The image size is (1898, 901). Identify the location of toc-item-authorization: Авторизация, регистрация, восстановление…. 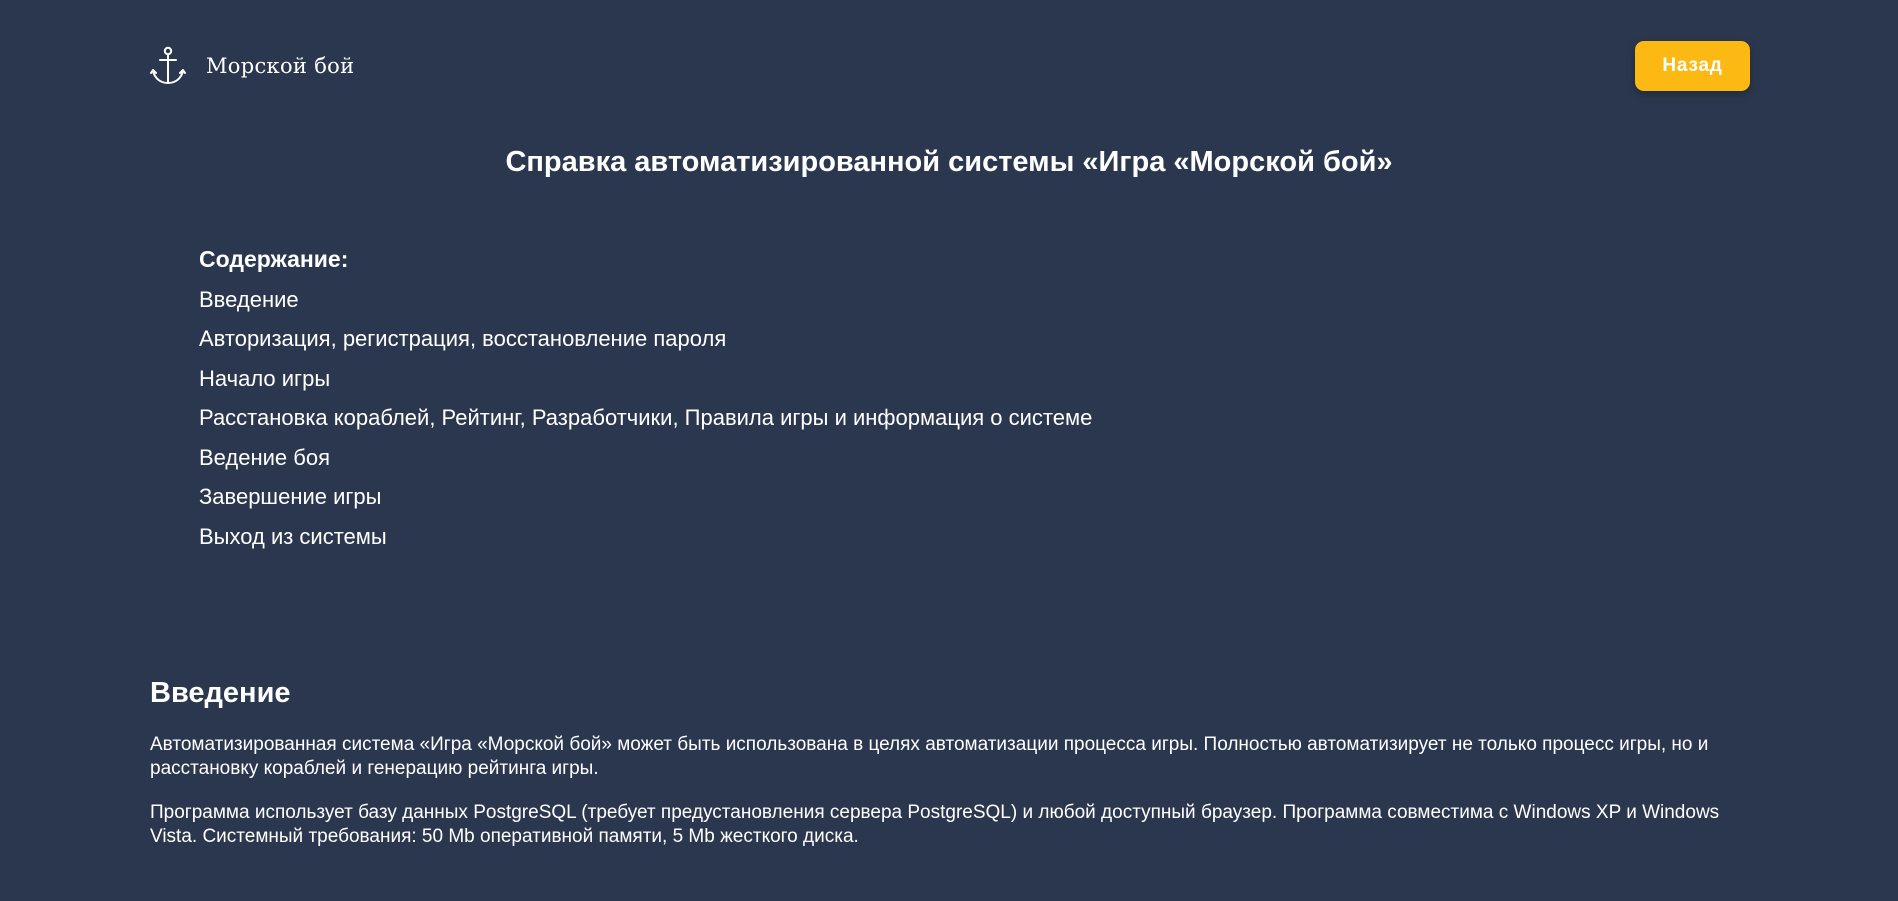
(645, 339).